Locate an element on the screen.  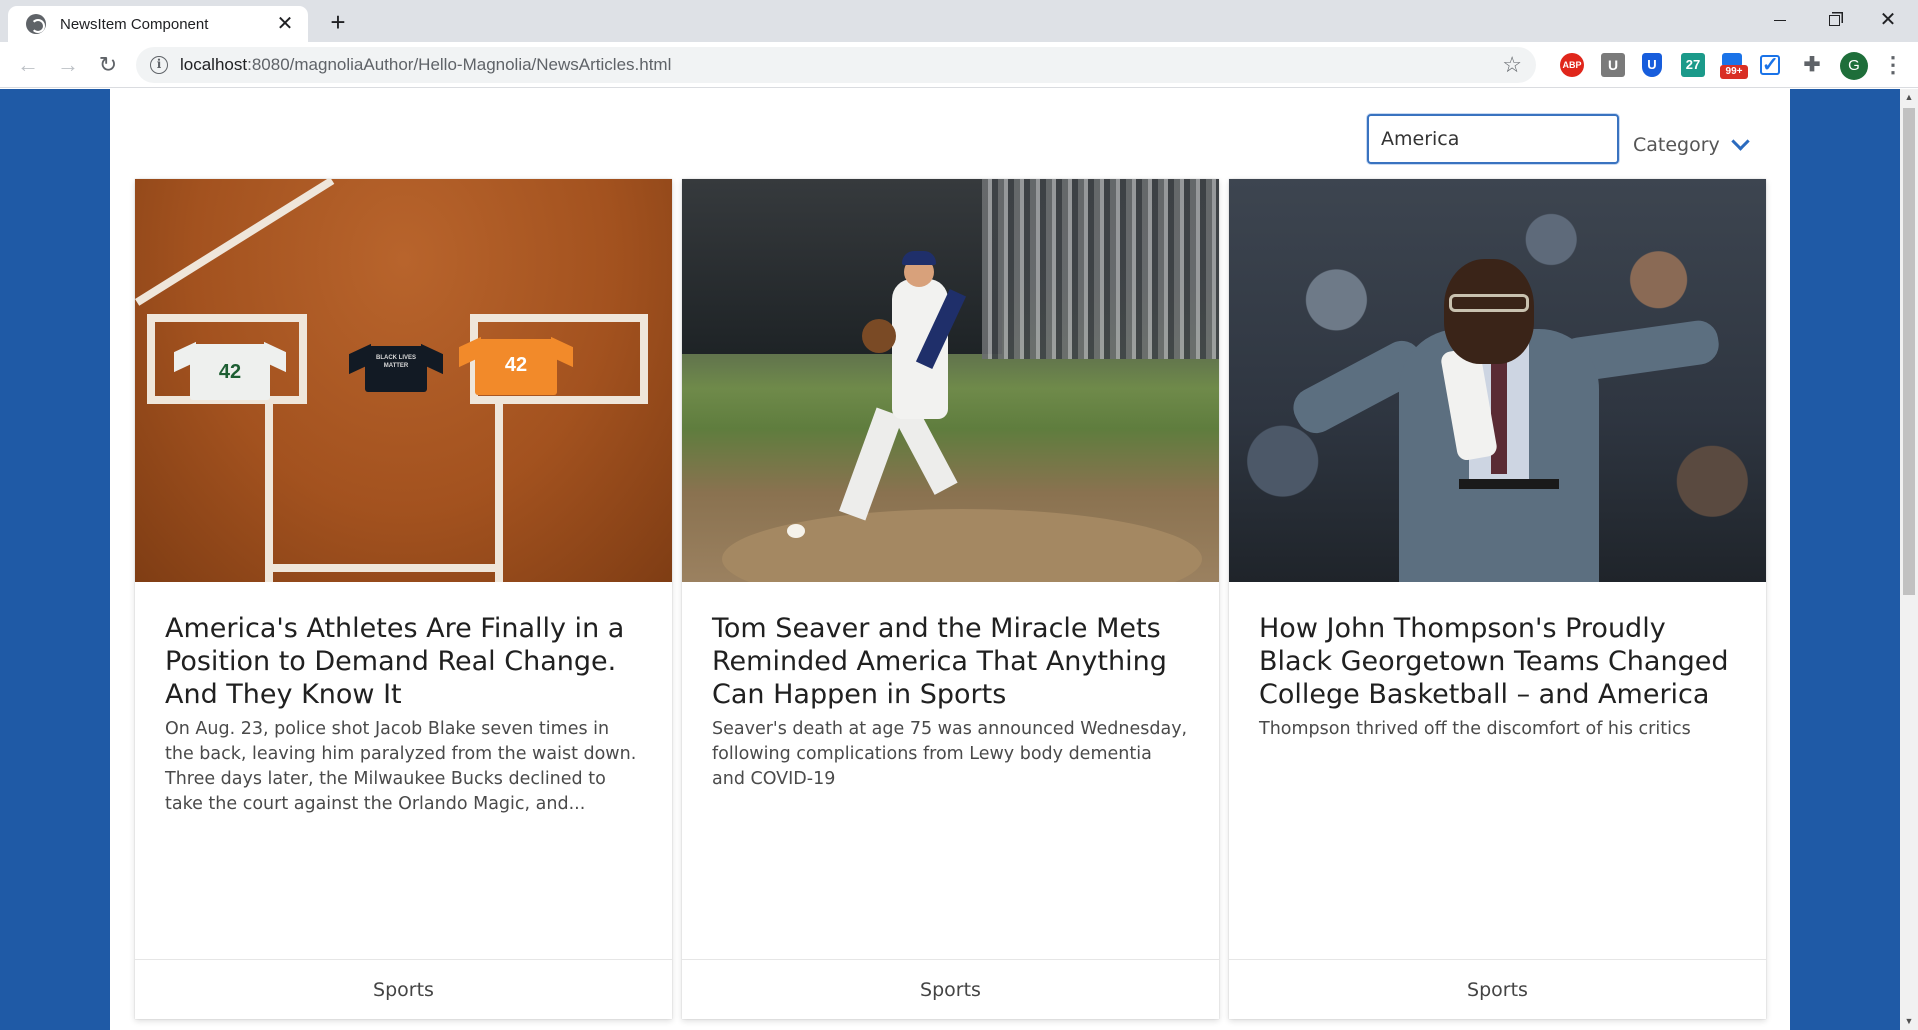
calendar-extension-icon: 27 is located at coordinates (1693, 65).